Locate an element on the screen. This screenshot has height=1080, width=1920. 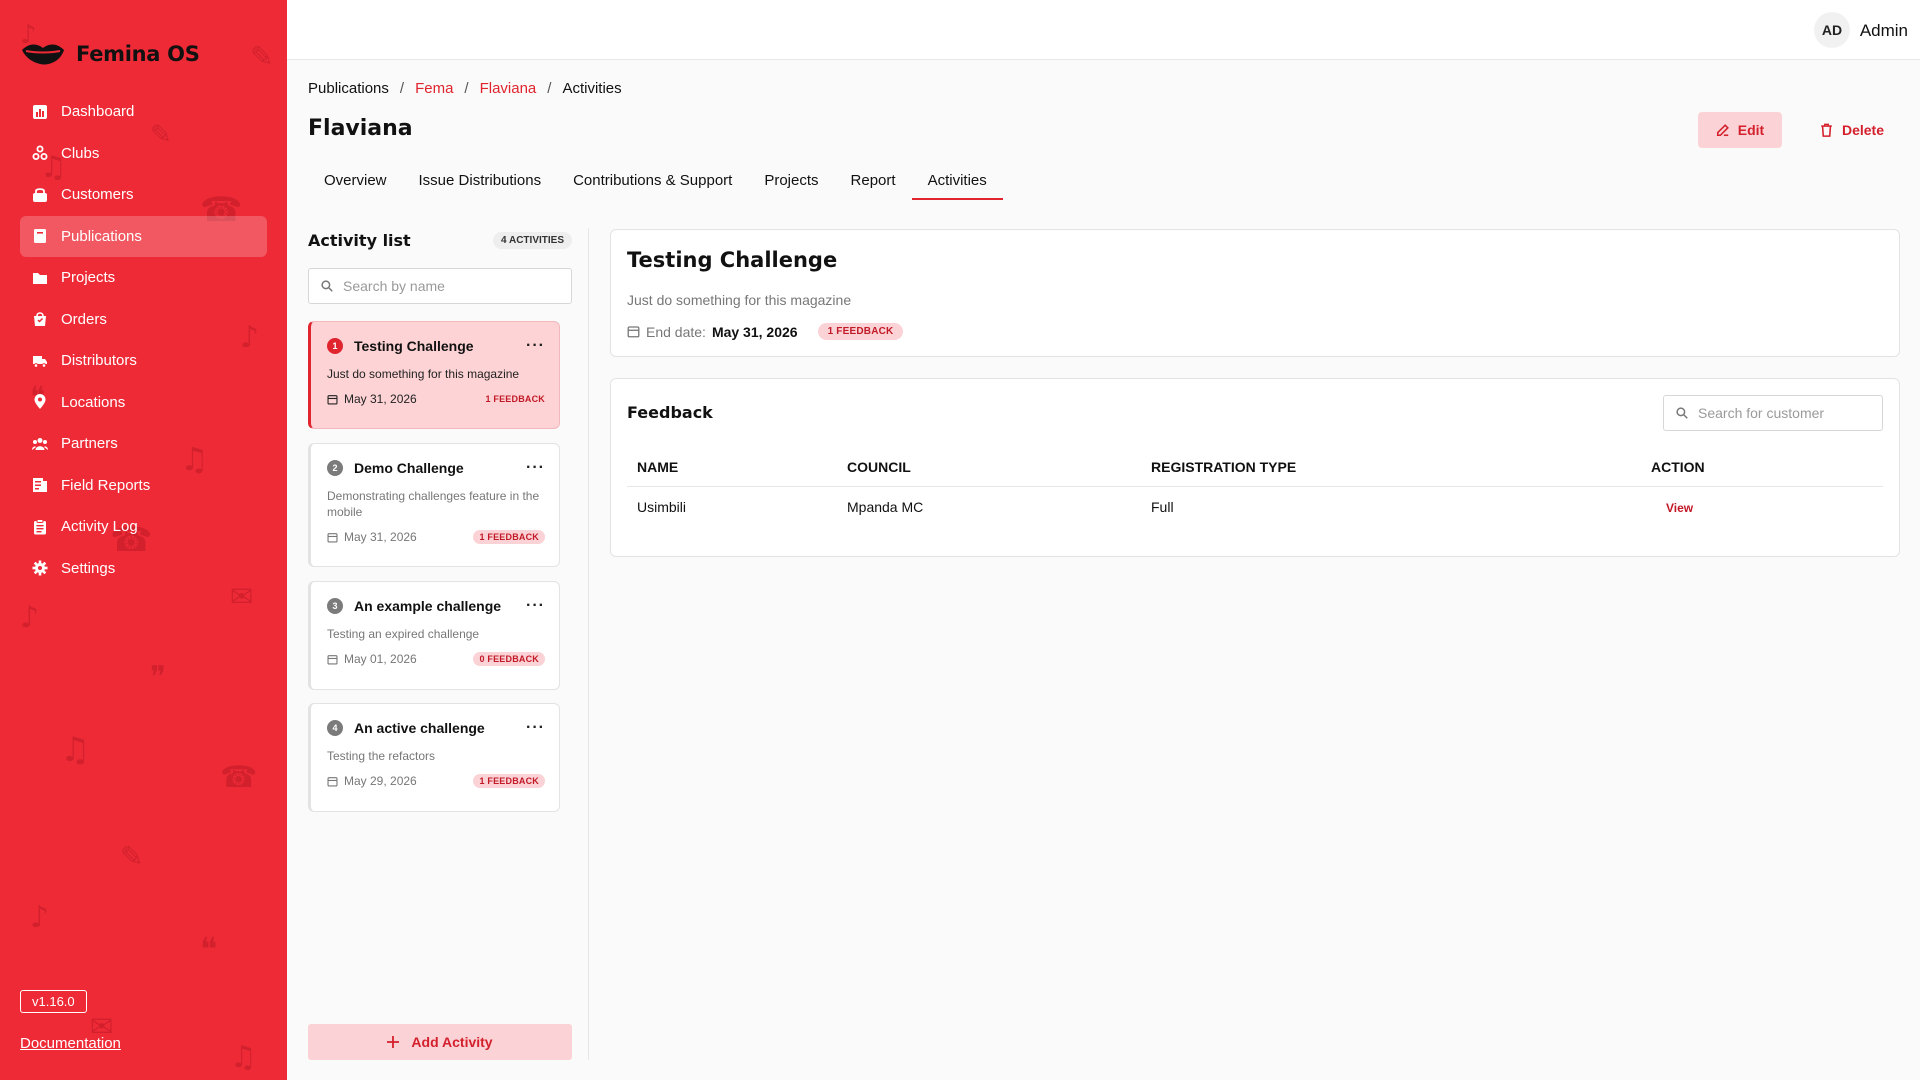
feedback-badge: 1 FEEDBACK is located at coordinates (515, 399).